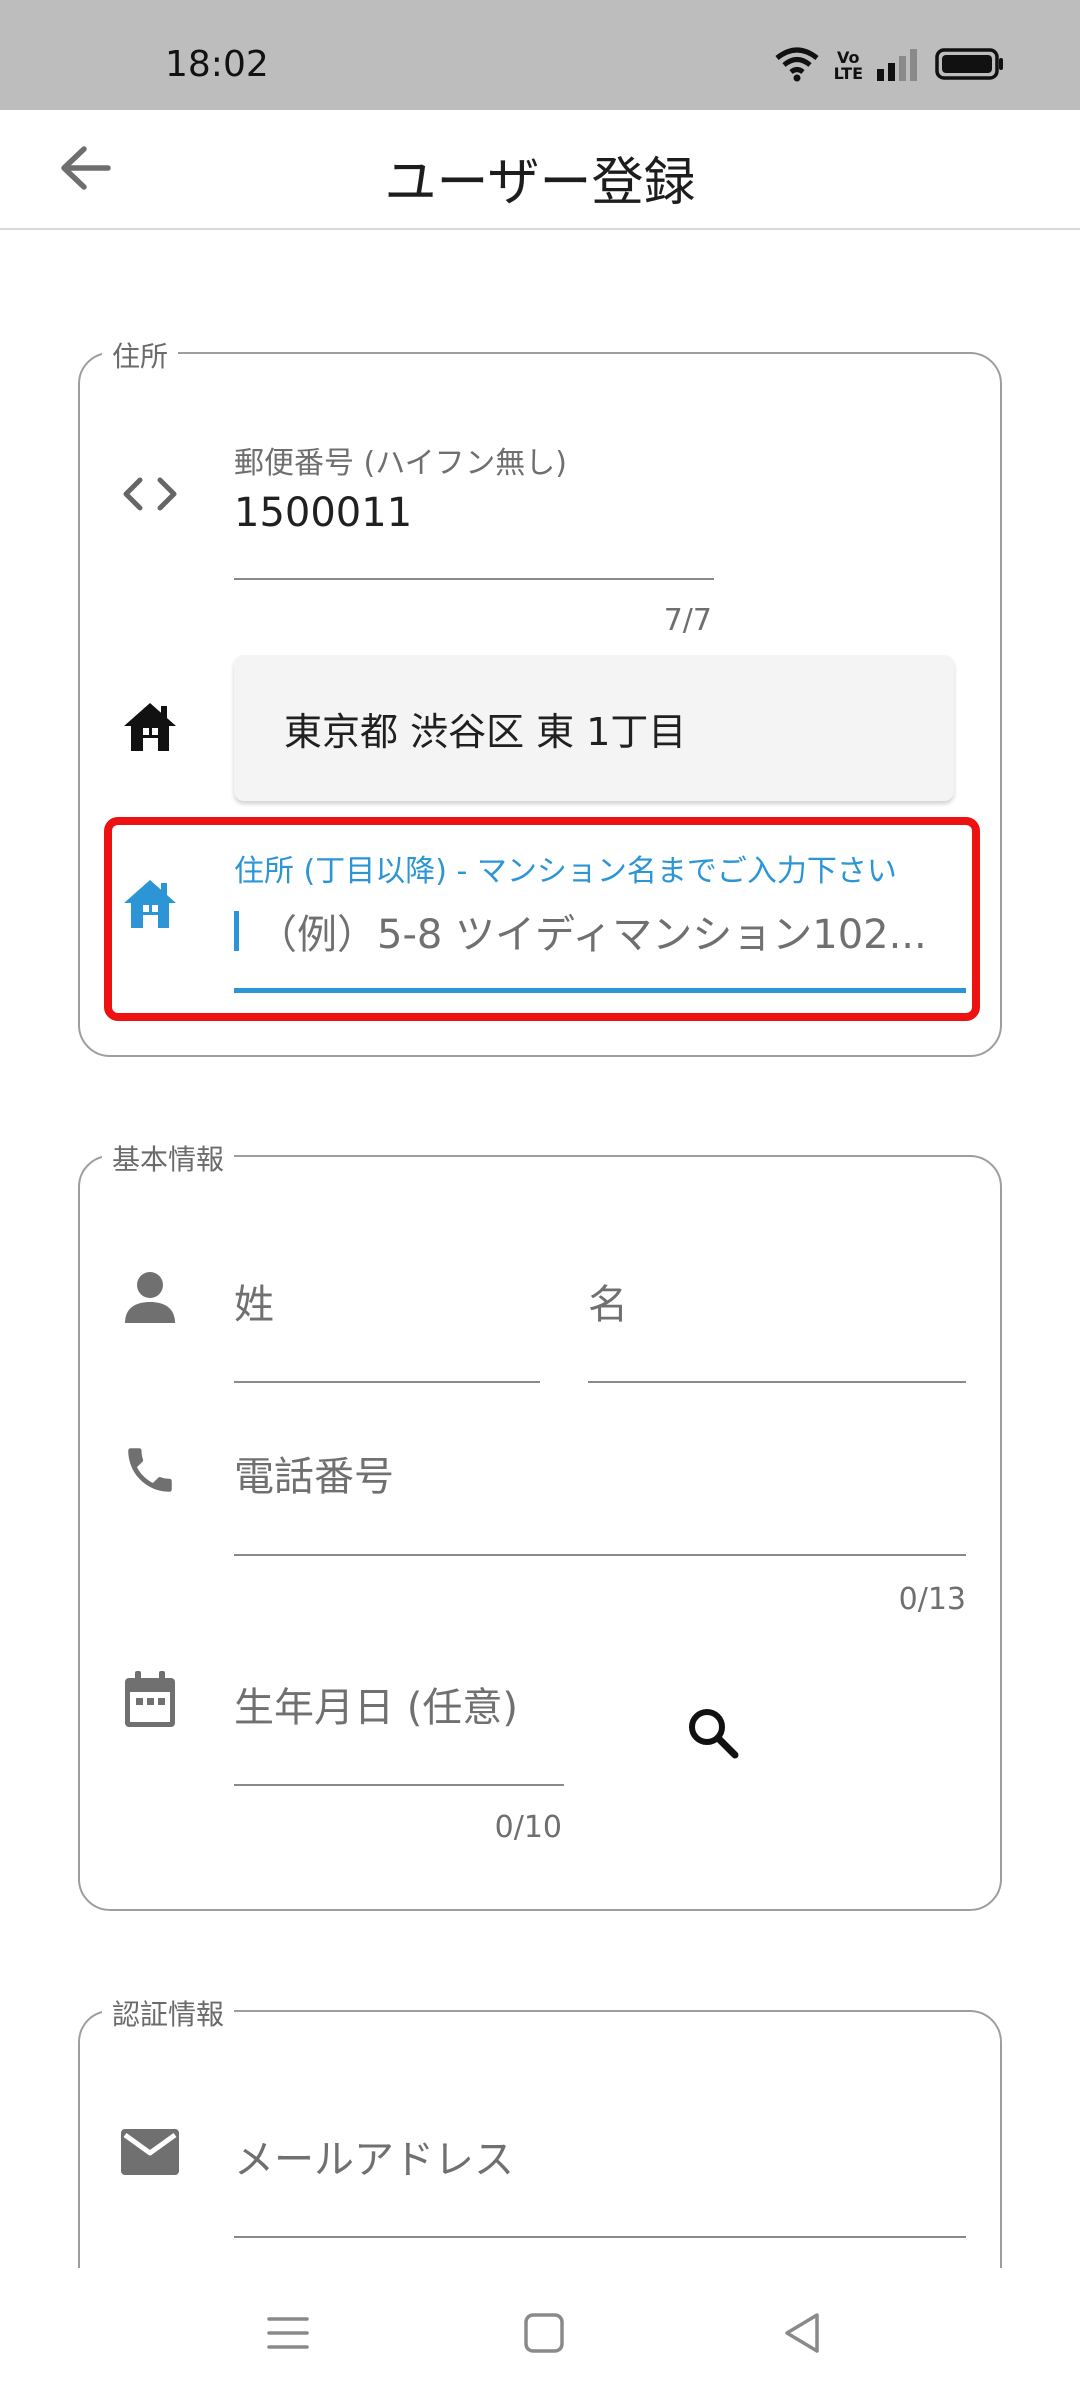 The height and width of the screenshot is (2400, 1080). What do you see at coordinates (236, 931) in the screenshot?
I see `text-caret` at bounding box center [236, 931].